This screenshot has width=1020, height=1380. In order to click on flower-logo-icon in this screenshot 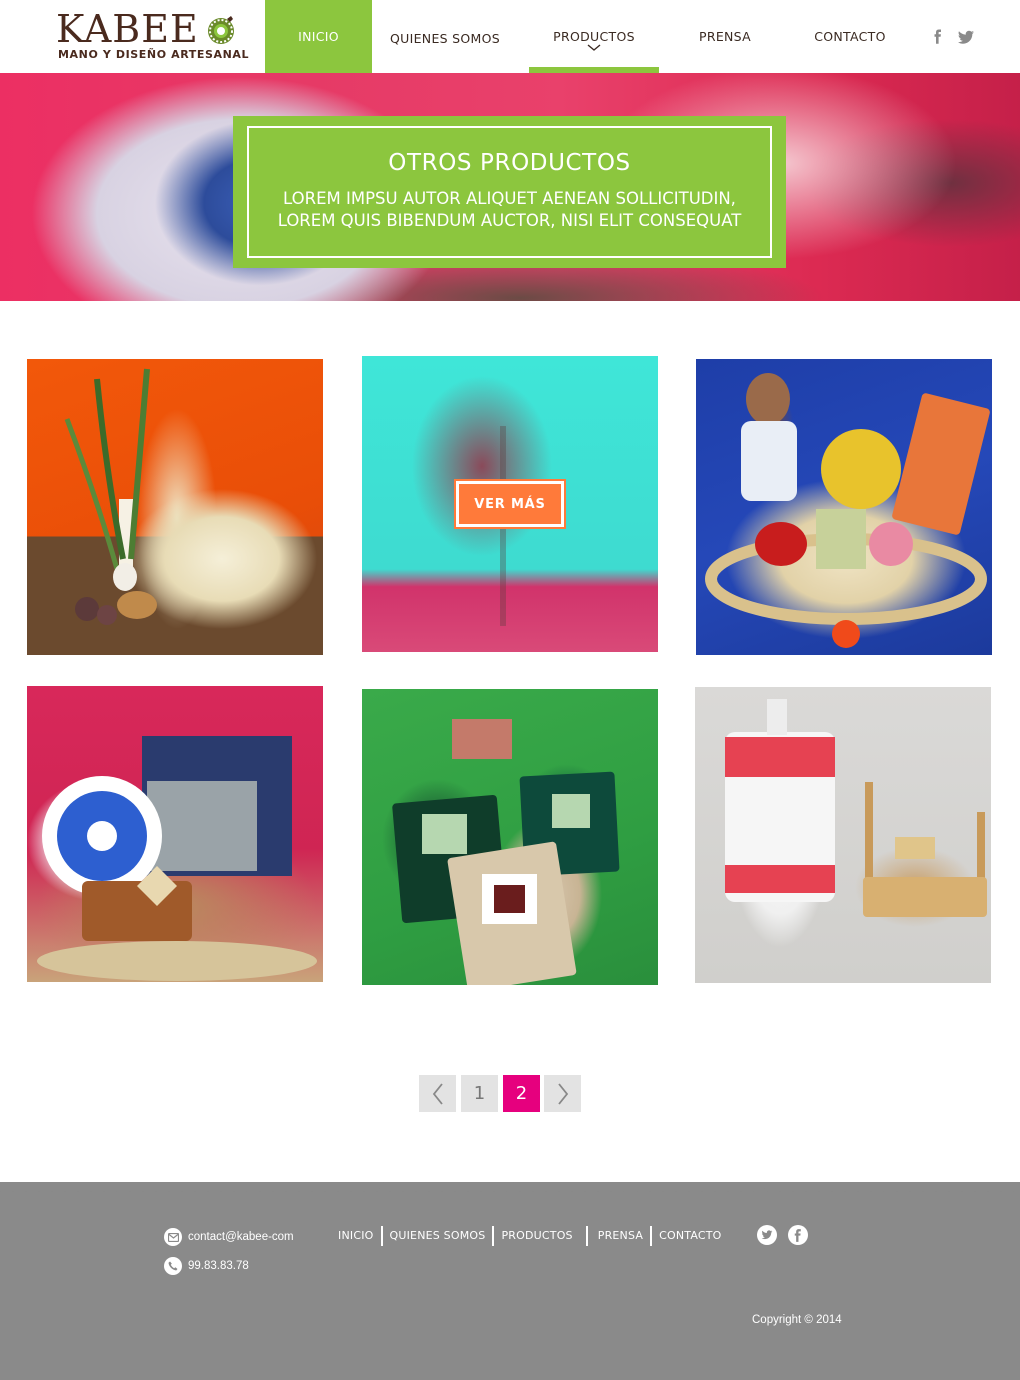, I will do `click(221, 30)`.